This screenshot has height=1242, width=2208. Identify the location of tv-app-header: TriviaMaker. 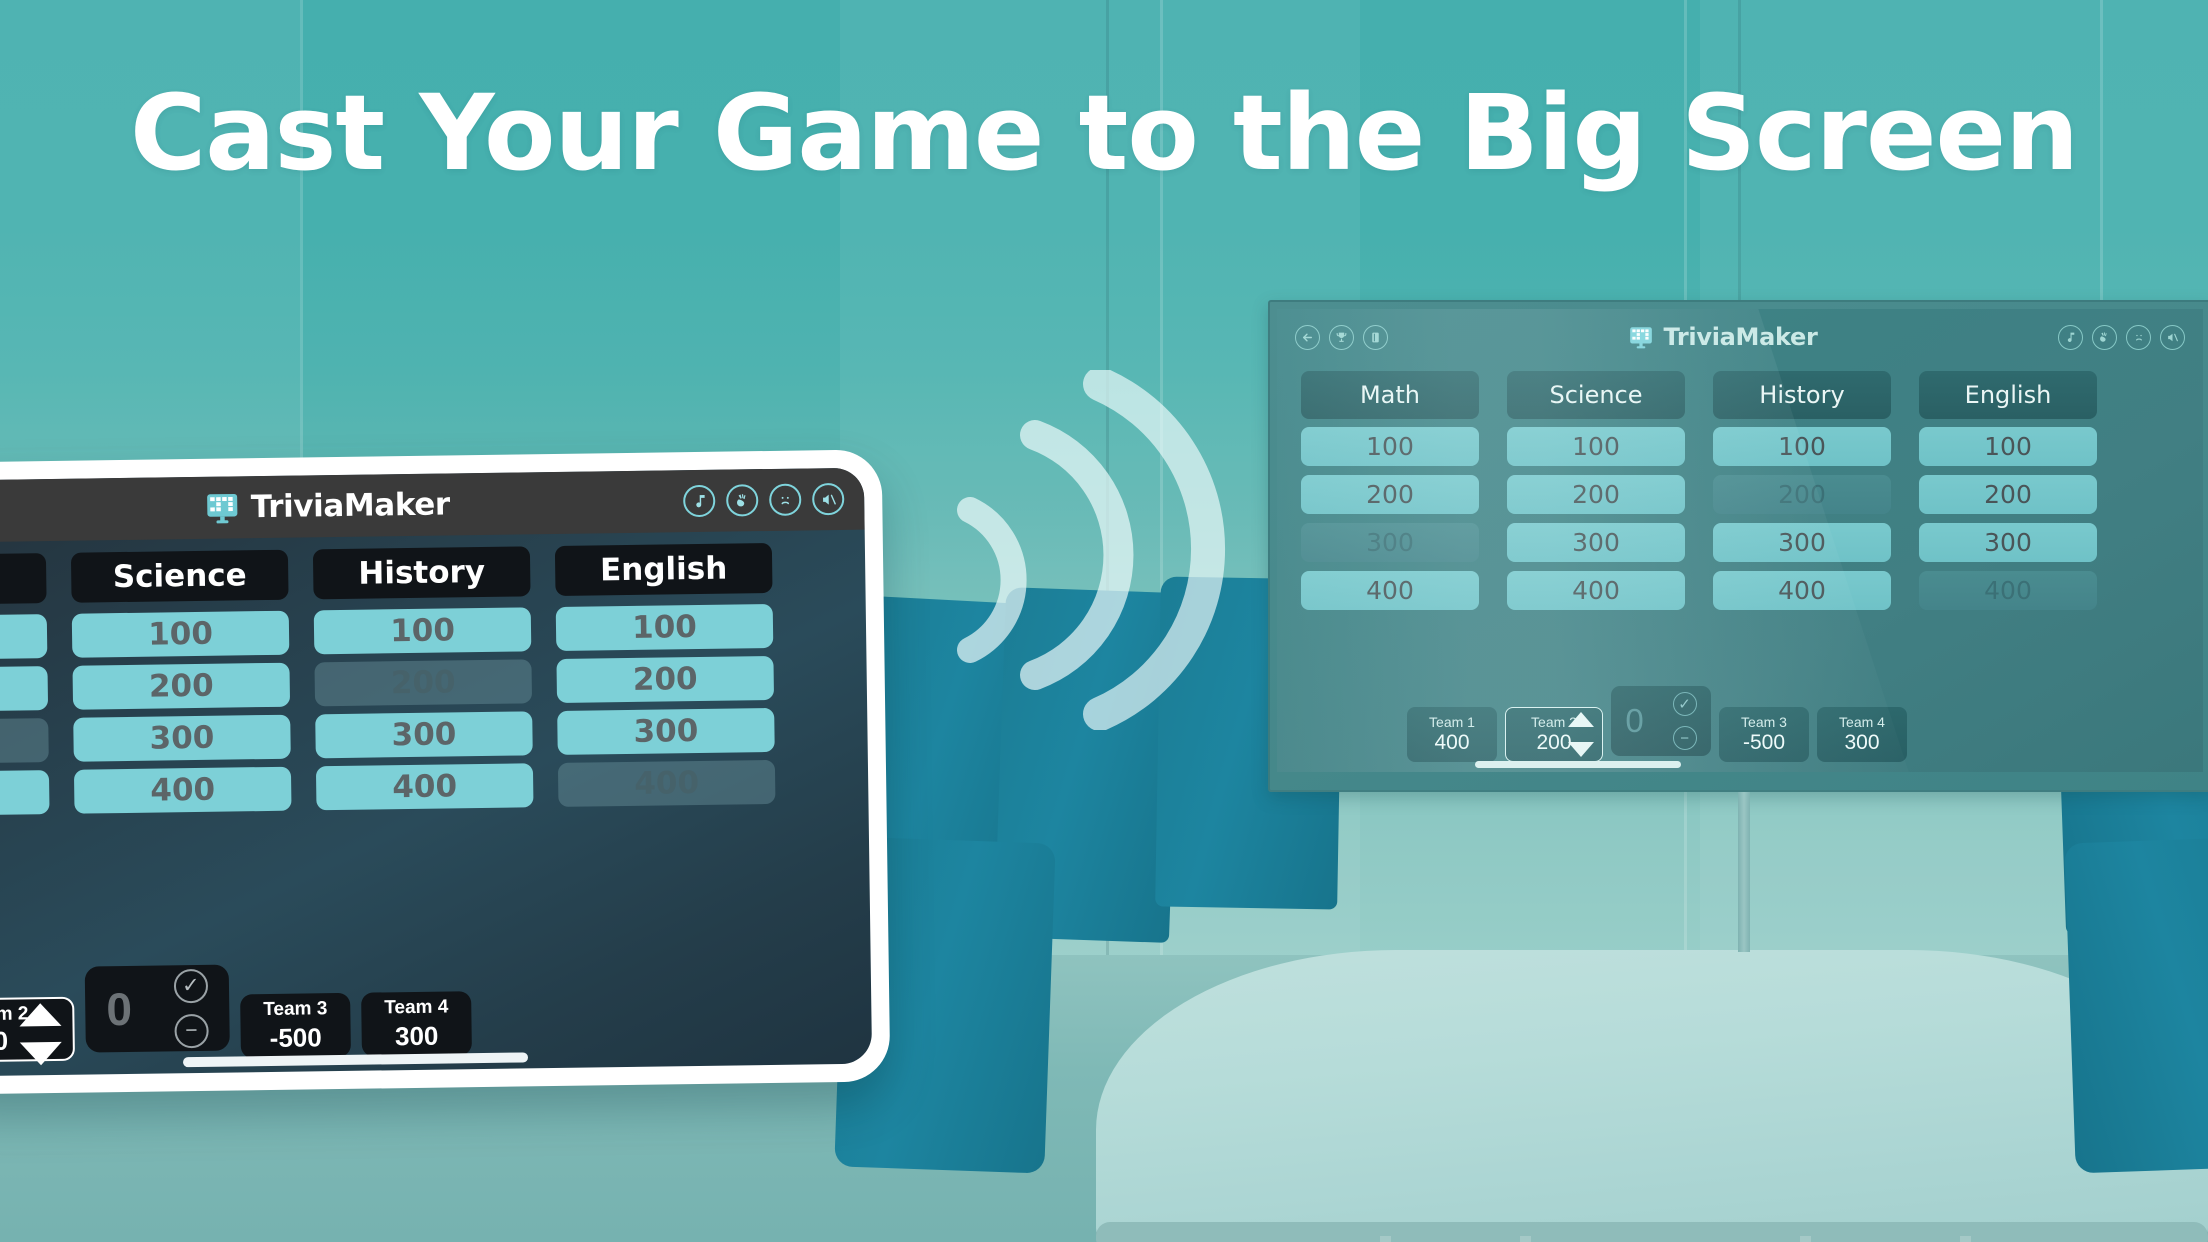
(1740, 337).